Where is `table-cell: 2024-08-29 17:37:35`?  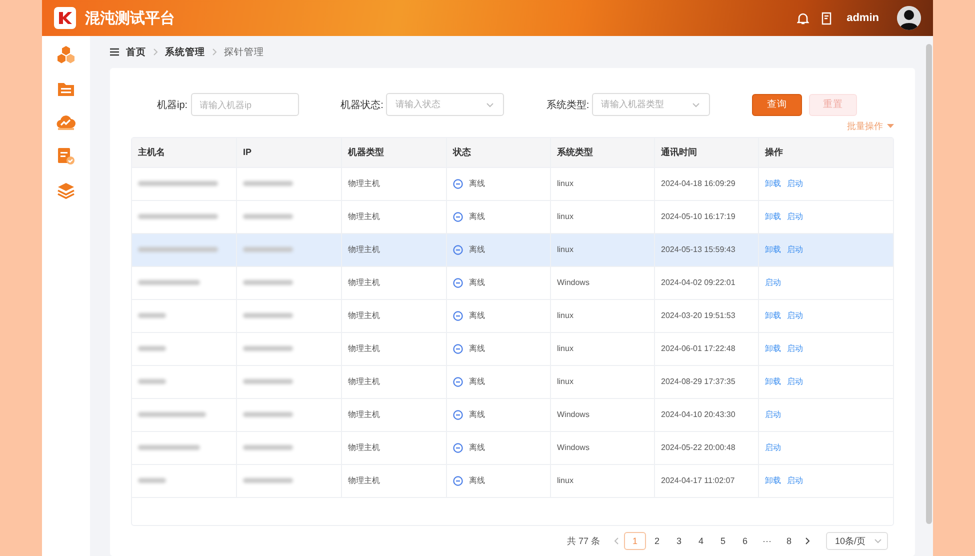
table-cell: 2024-08-29 17:37:35 is located at coordinates (707, 382).